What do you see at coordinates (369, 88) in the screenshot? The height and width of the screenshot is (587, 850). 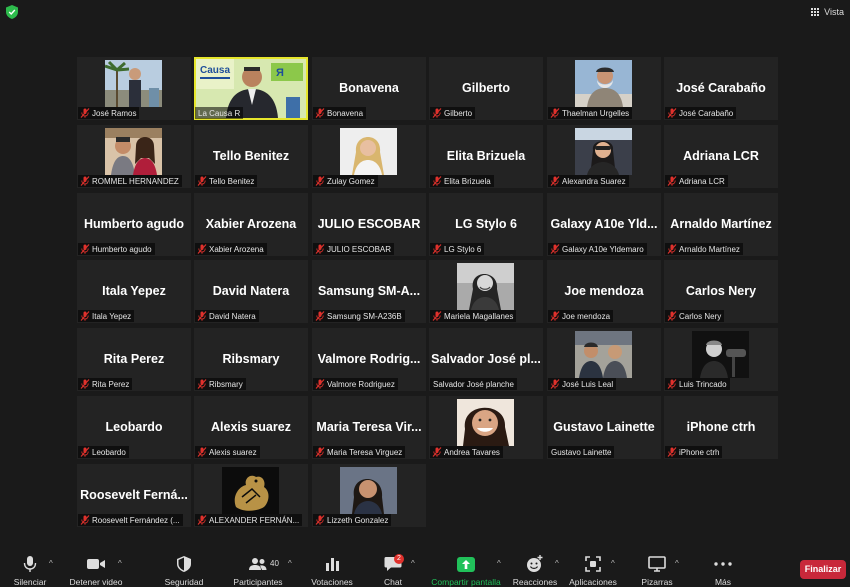 I see `participant-tile: Bonavena Bonavena` at bounding box center [369, 88].